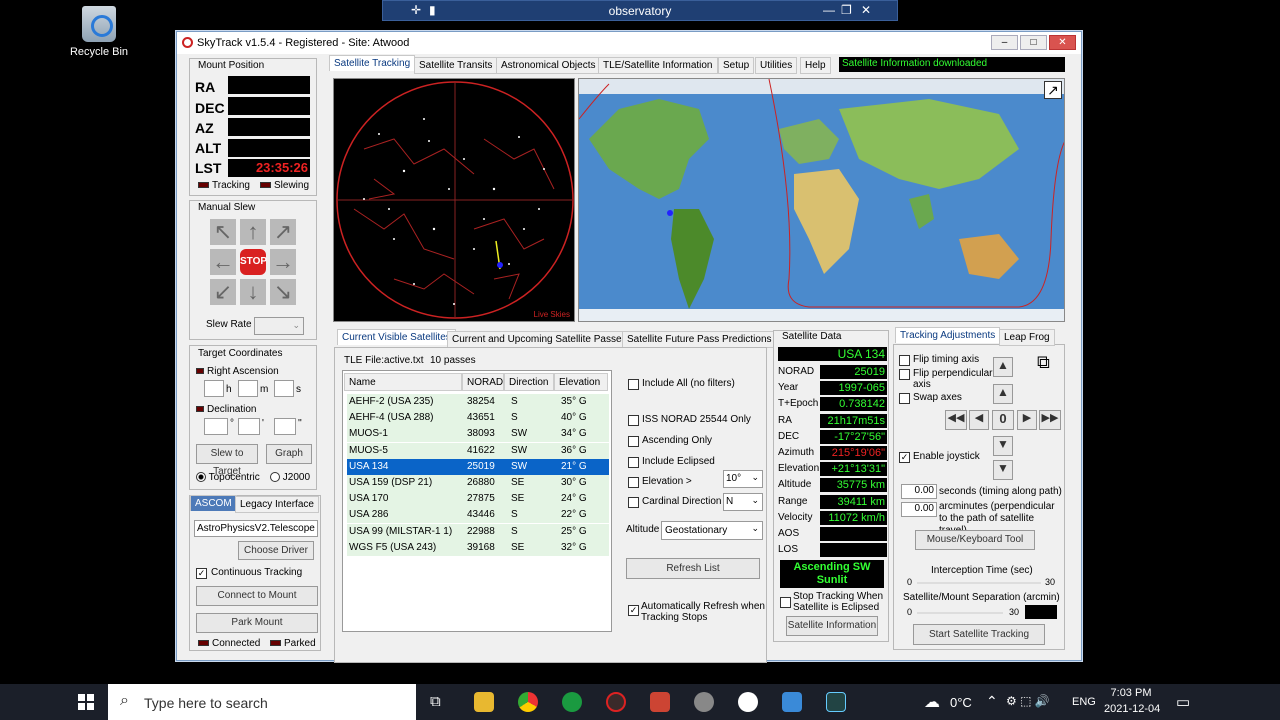 The width and height of the screenshot is (1280, 720). I want to click on iss-only-checkbox, so click(633, 420).